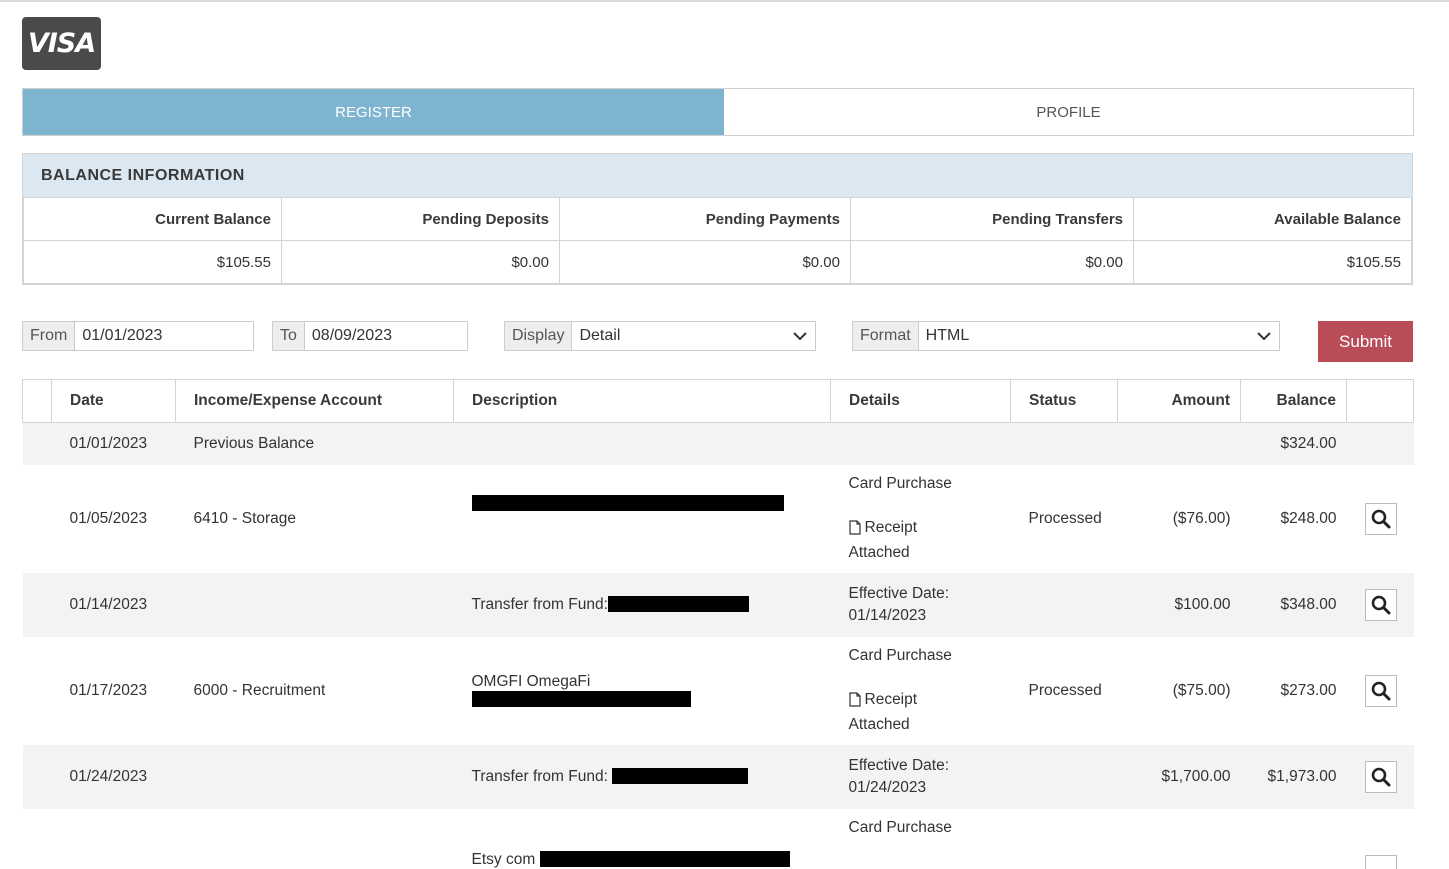 The image size is (1449, 869). I want to click on row-account: 6410 - Storage, so click(245, 518).